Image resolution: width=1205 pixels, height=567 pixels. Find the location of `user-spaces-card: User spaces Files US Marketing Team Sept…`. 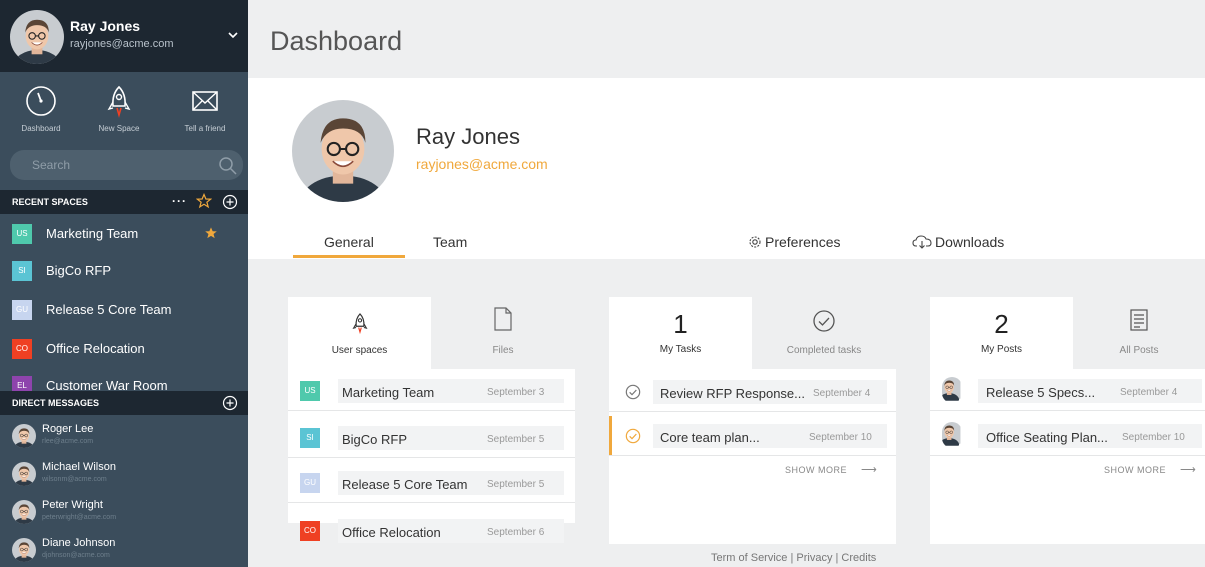

user-spaces-card: User spaces Files US Marketing Team Sept… is located at coordinates (431, 420).